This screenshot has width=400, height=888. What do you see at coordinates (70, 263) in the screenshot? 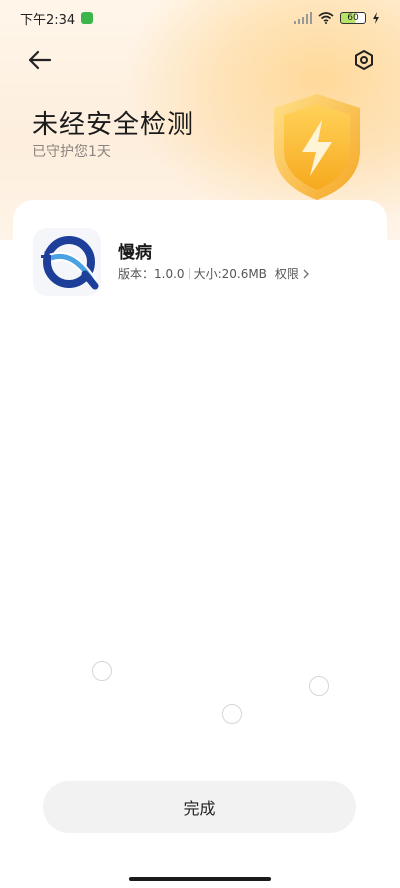
I see `app-logo-icon` at bounding box center [70, 263].